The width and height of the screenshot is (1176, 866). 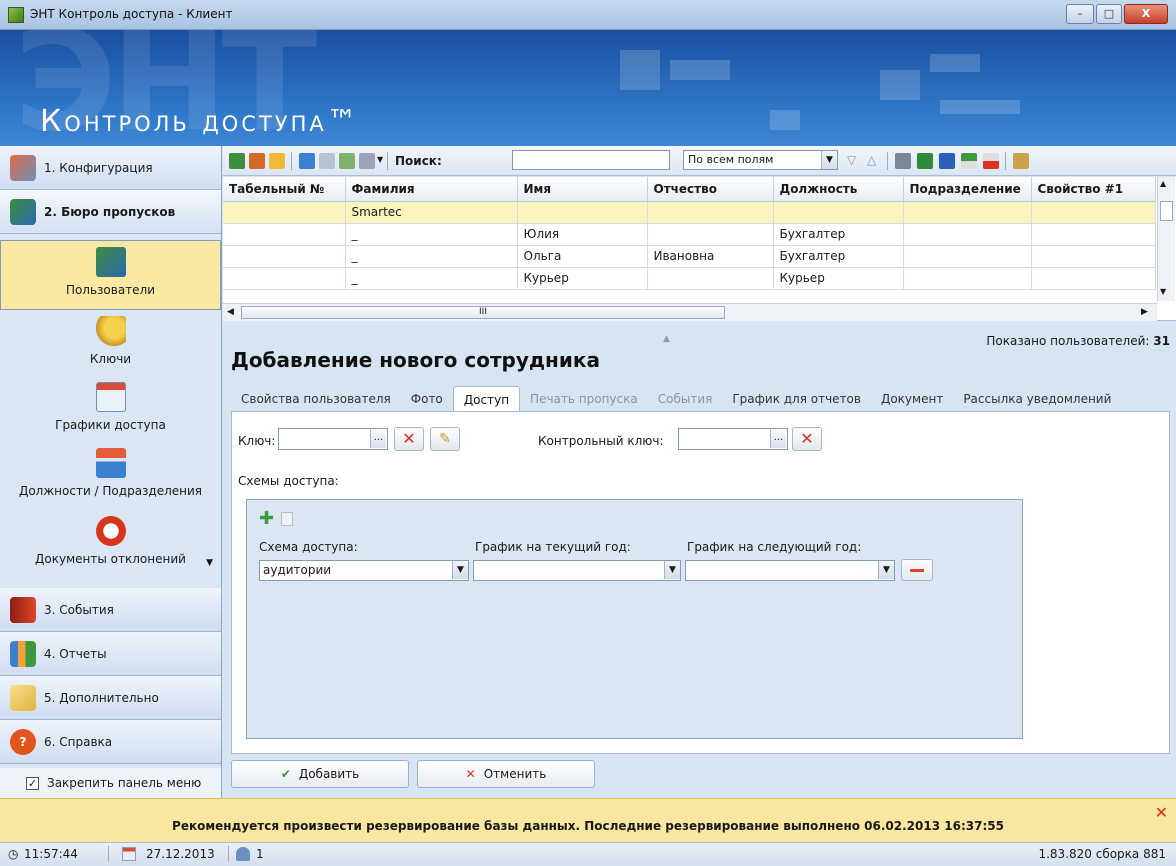 What do you see at coordinates (685, 399) in the screenshot?
I see `tab-events: События` at bounding box center [685, 399].